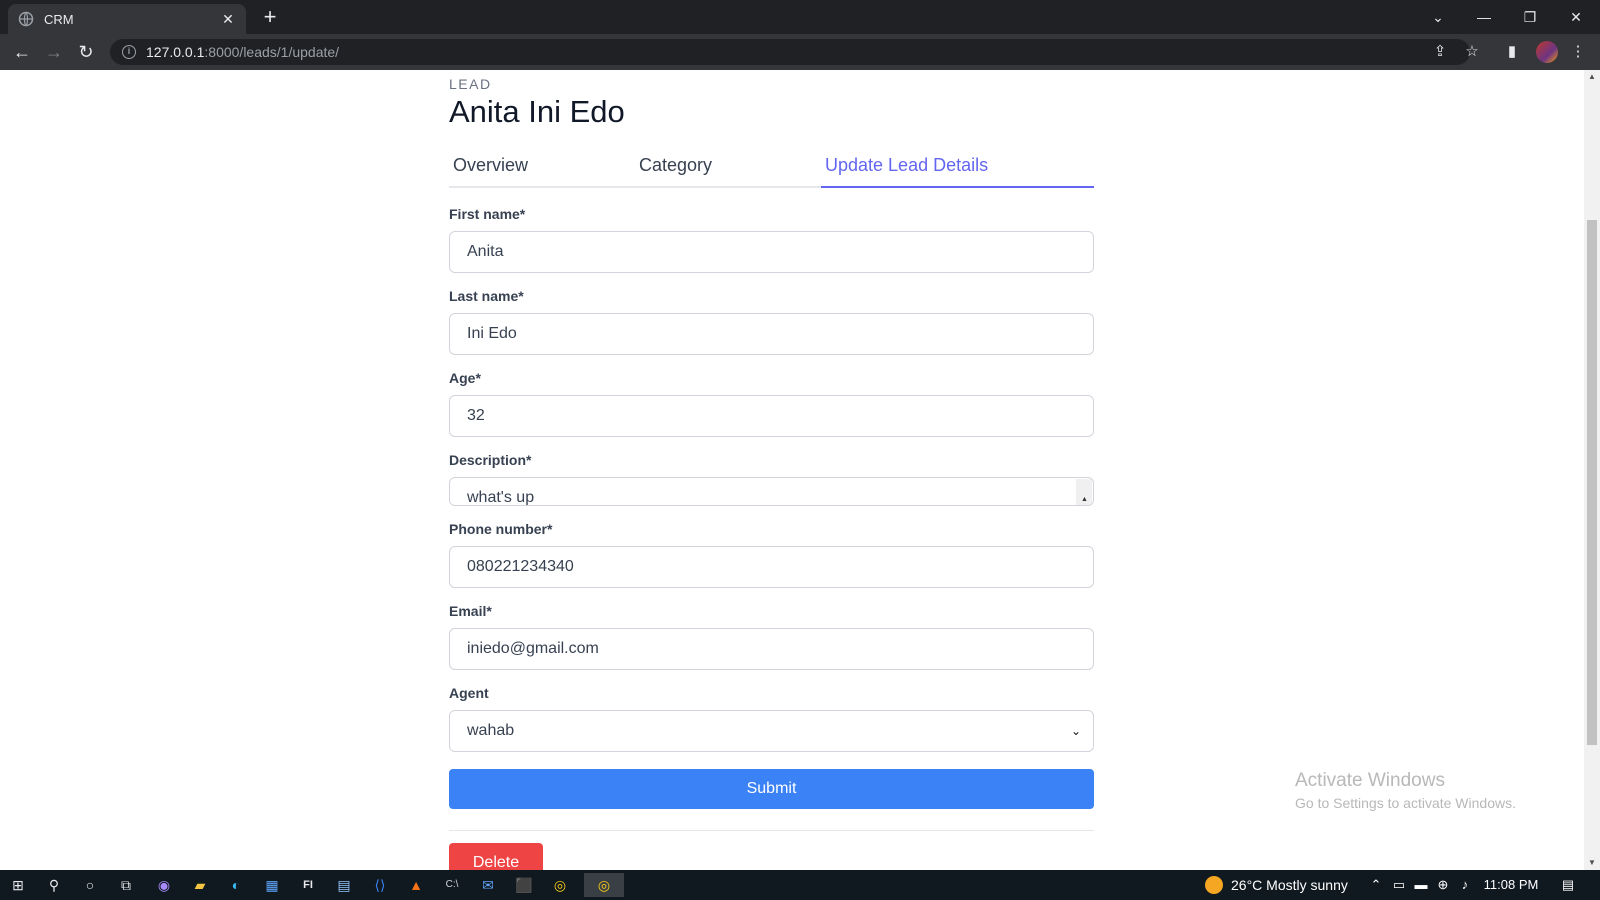 This screenshot has height=900, width=1600. Describe the element at coordinates (560, 885) in the screenshot. I see `chrome-icon: ◎` at that location.